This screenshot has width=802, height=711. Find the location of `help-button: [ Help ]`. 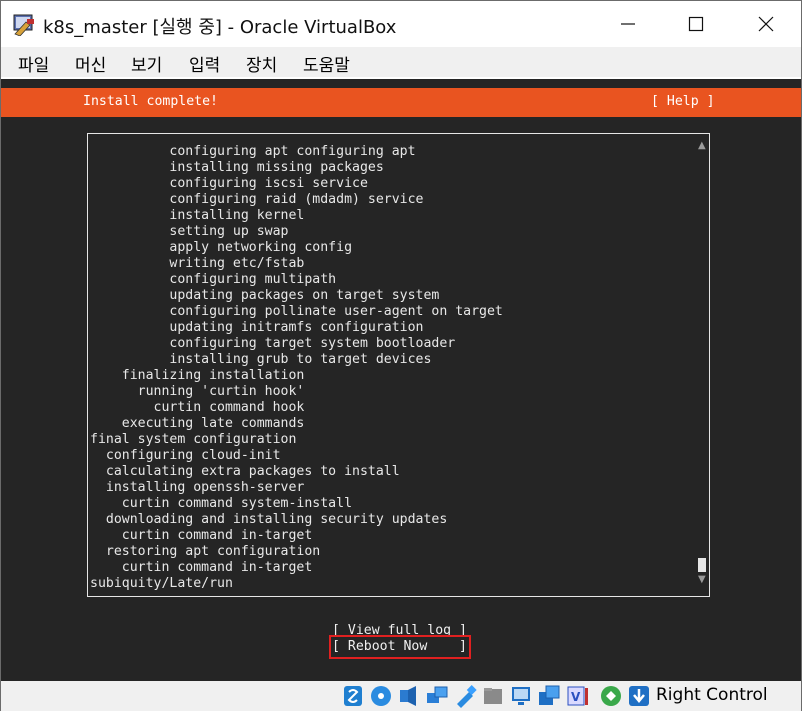

help-button: [ Help ] is located at coordinates (683, 101).